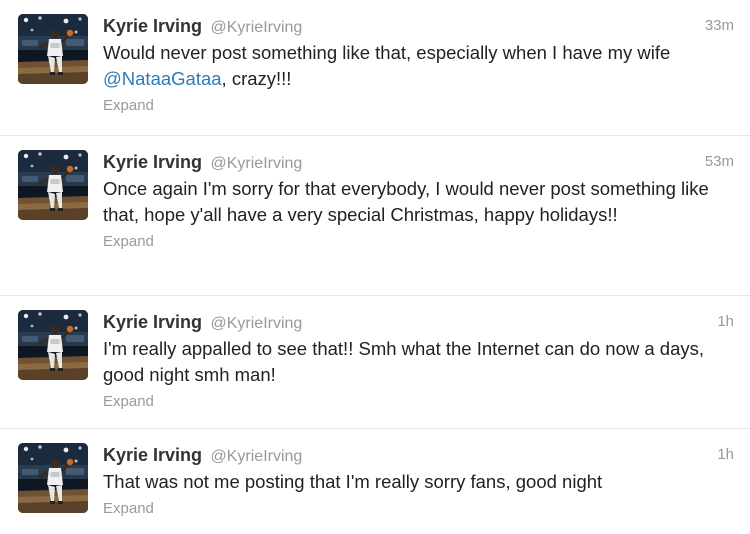  Describe the element at coordinates (256, 78) in the screenshot. I see `tweet-text-part: , crazy!!!` at that location.